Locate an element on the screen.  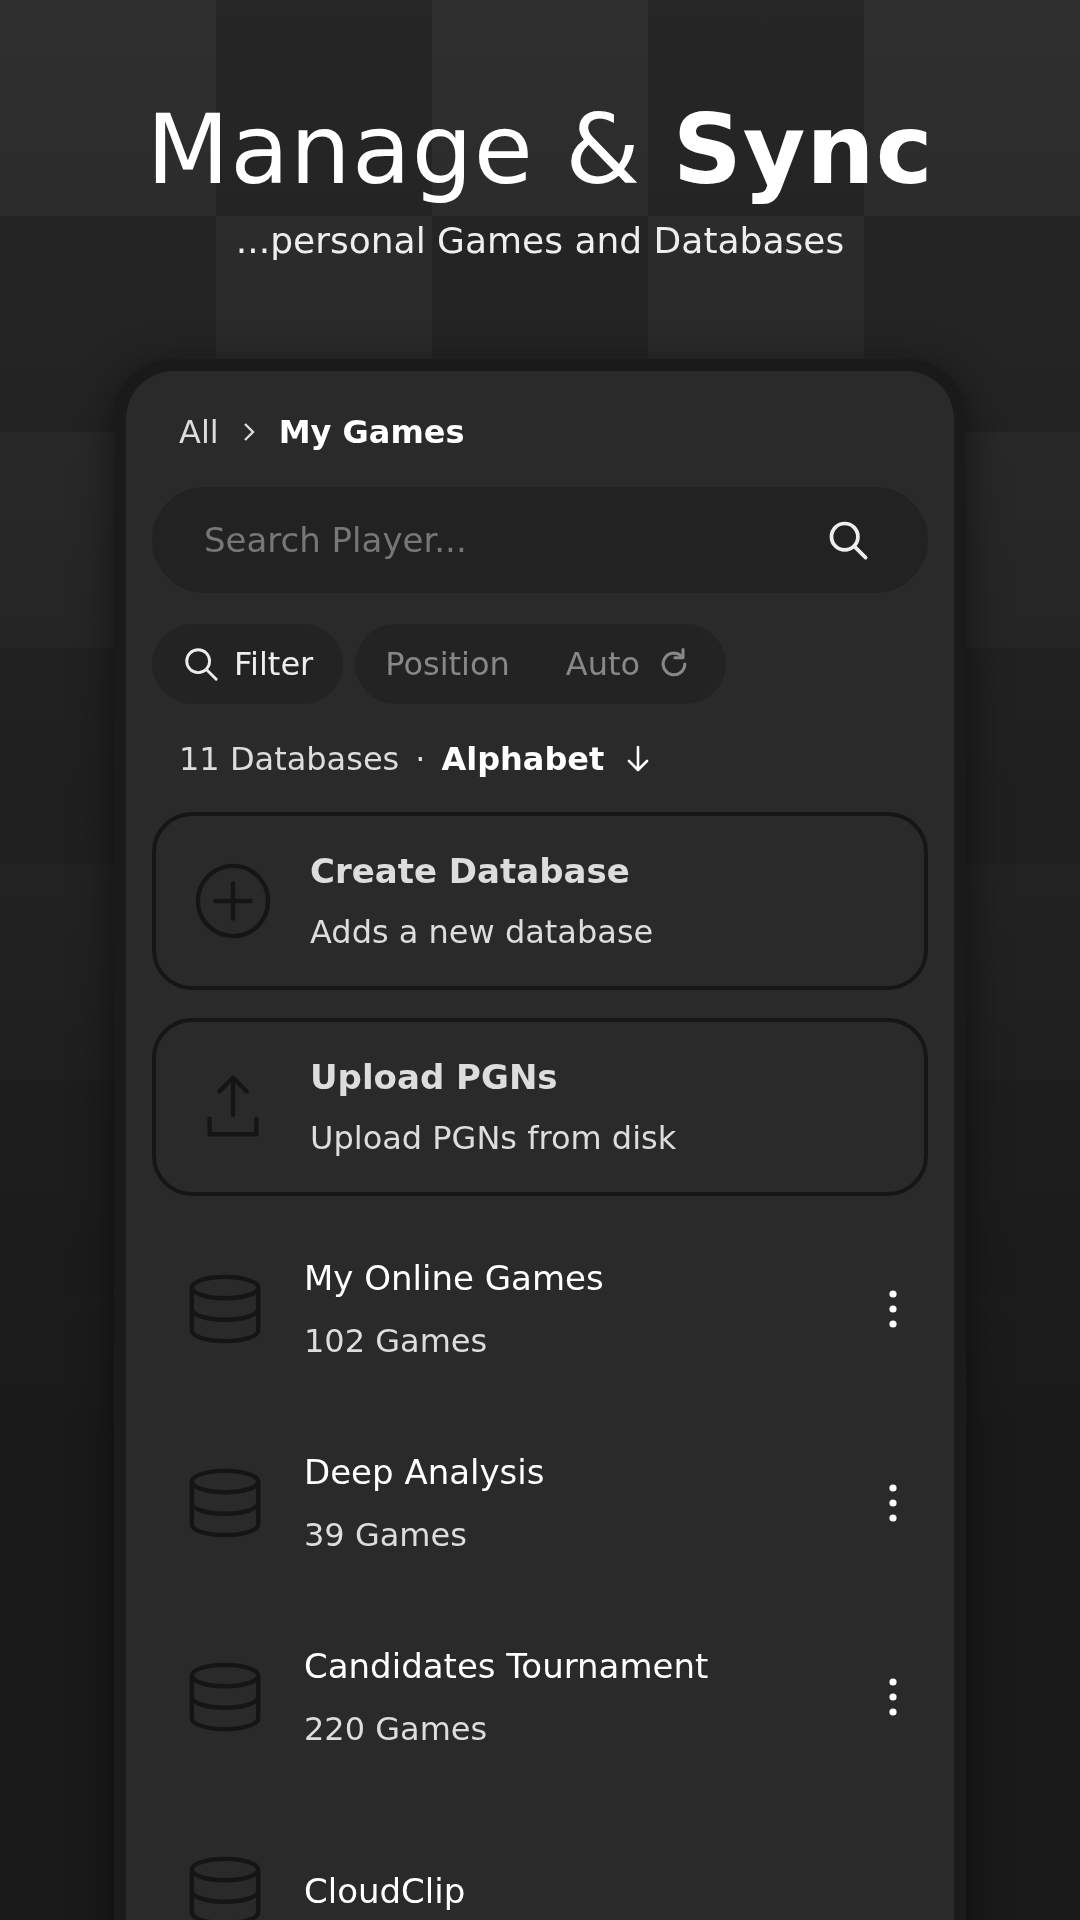
action-subtitle: Upload PGNs from disk is located at coordinates (493, 1137).